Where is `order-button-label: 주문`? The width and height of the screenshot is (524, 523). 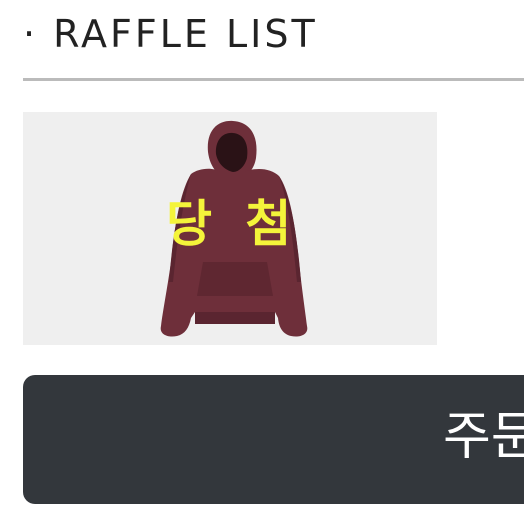 order-button-label: 주문 is located at coordinates (483, 437).